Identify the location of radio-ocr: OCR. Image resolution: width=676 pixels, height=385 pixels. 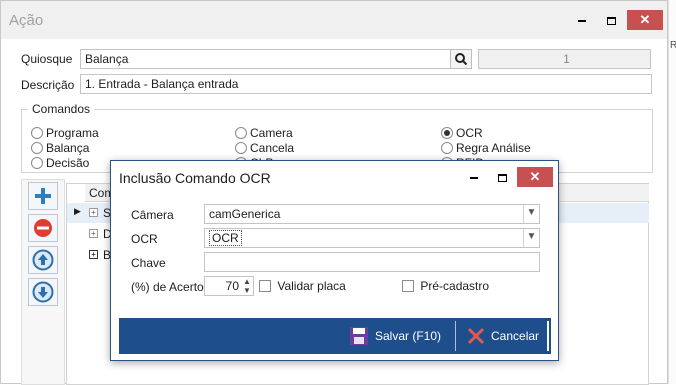
(462, 133).